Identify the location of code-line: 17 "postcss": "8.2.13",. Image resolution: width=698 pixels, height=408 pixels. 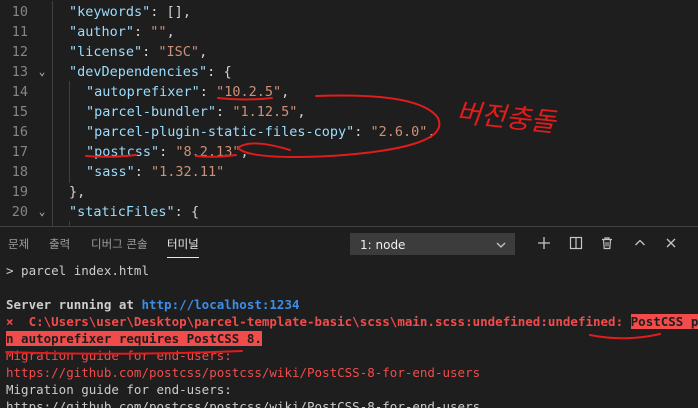
(349, 152).